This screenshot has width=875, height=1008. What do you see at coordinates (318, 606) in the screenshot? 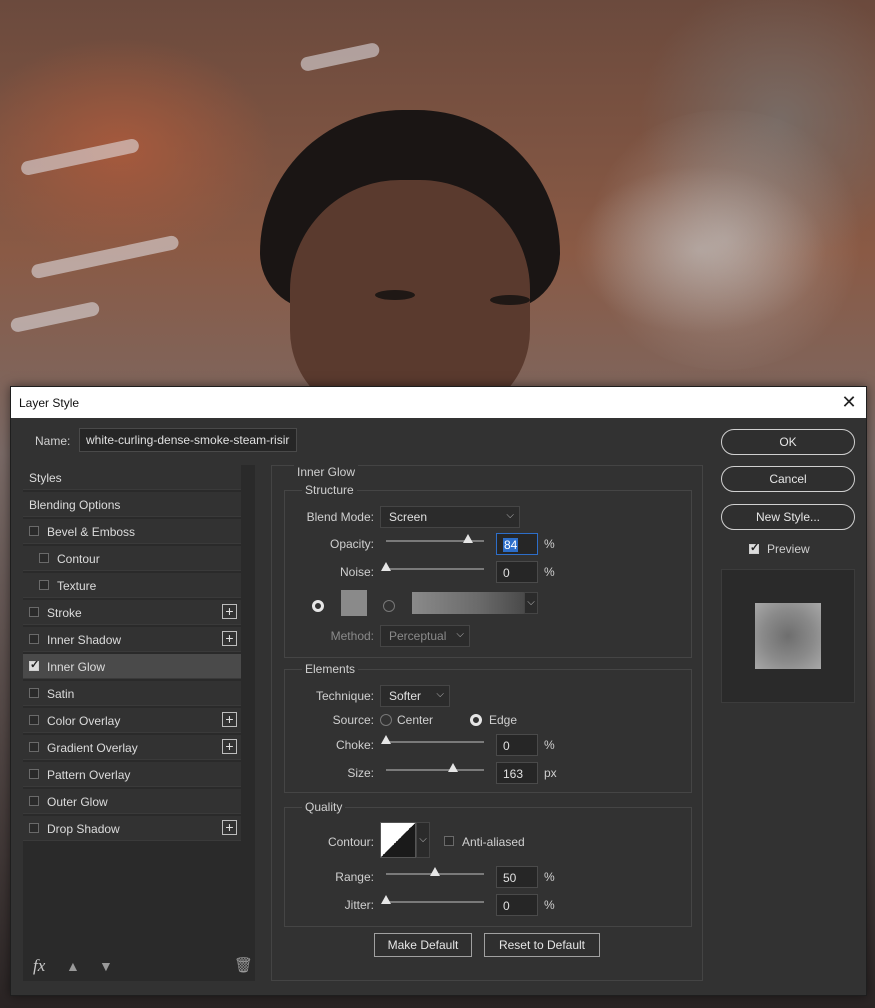
I see `solid-color-radio` at bounding box center [318, 606].